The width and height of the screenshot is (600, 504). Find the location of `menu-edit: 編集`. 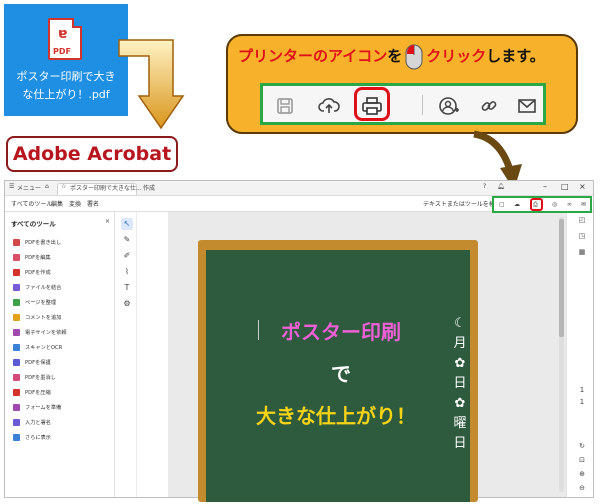

menu-edit: 編集 is located at coordinates (57, 203).